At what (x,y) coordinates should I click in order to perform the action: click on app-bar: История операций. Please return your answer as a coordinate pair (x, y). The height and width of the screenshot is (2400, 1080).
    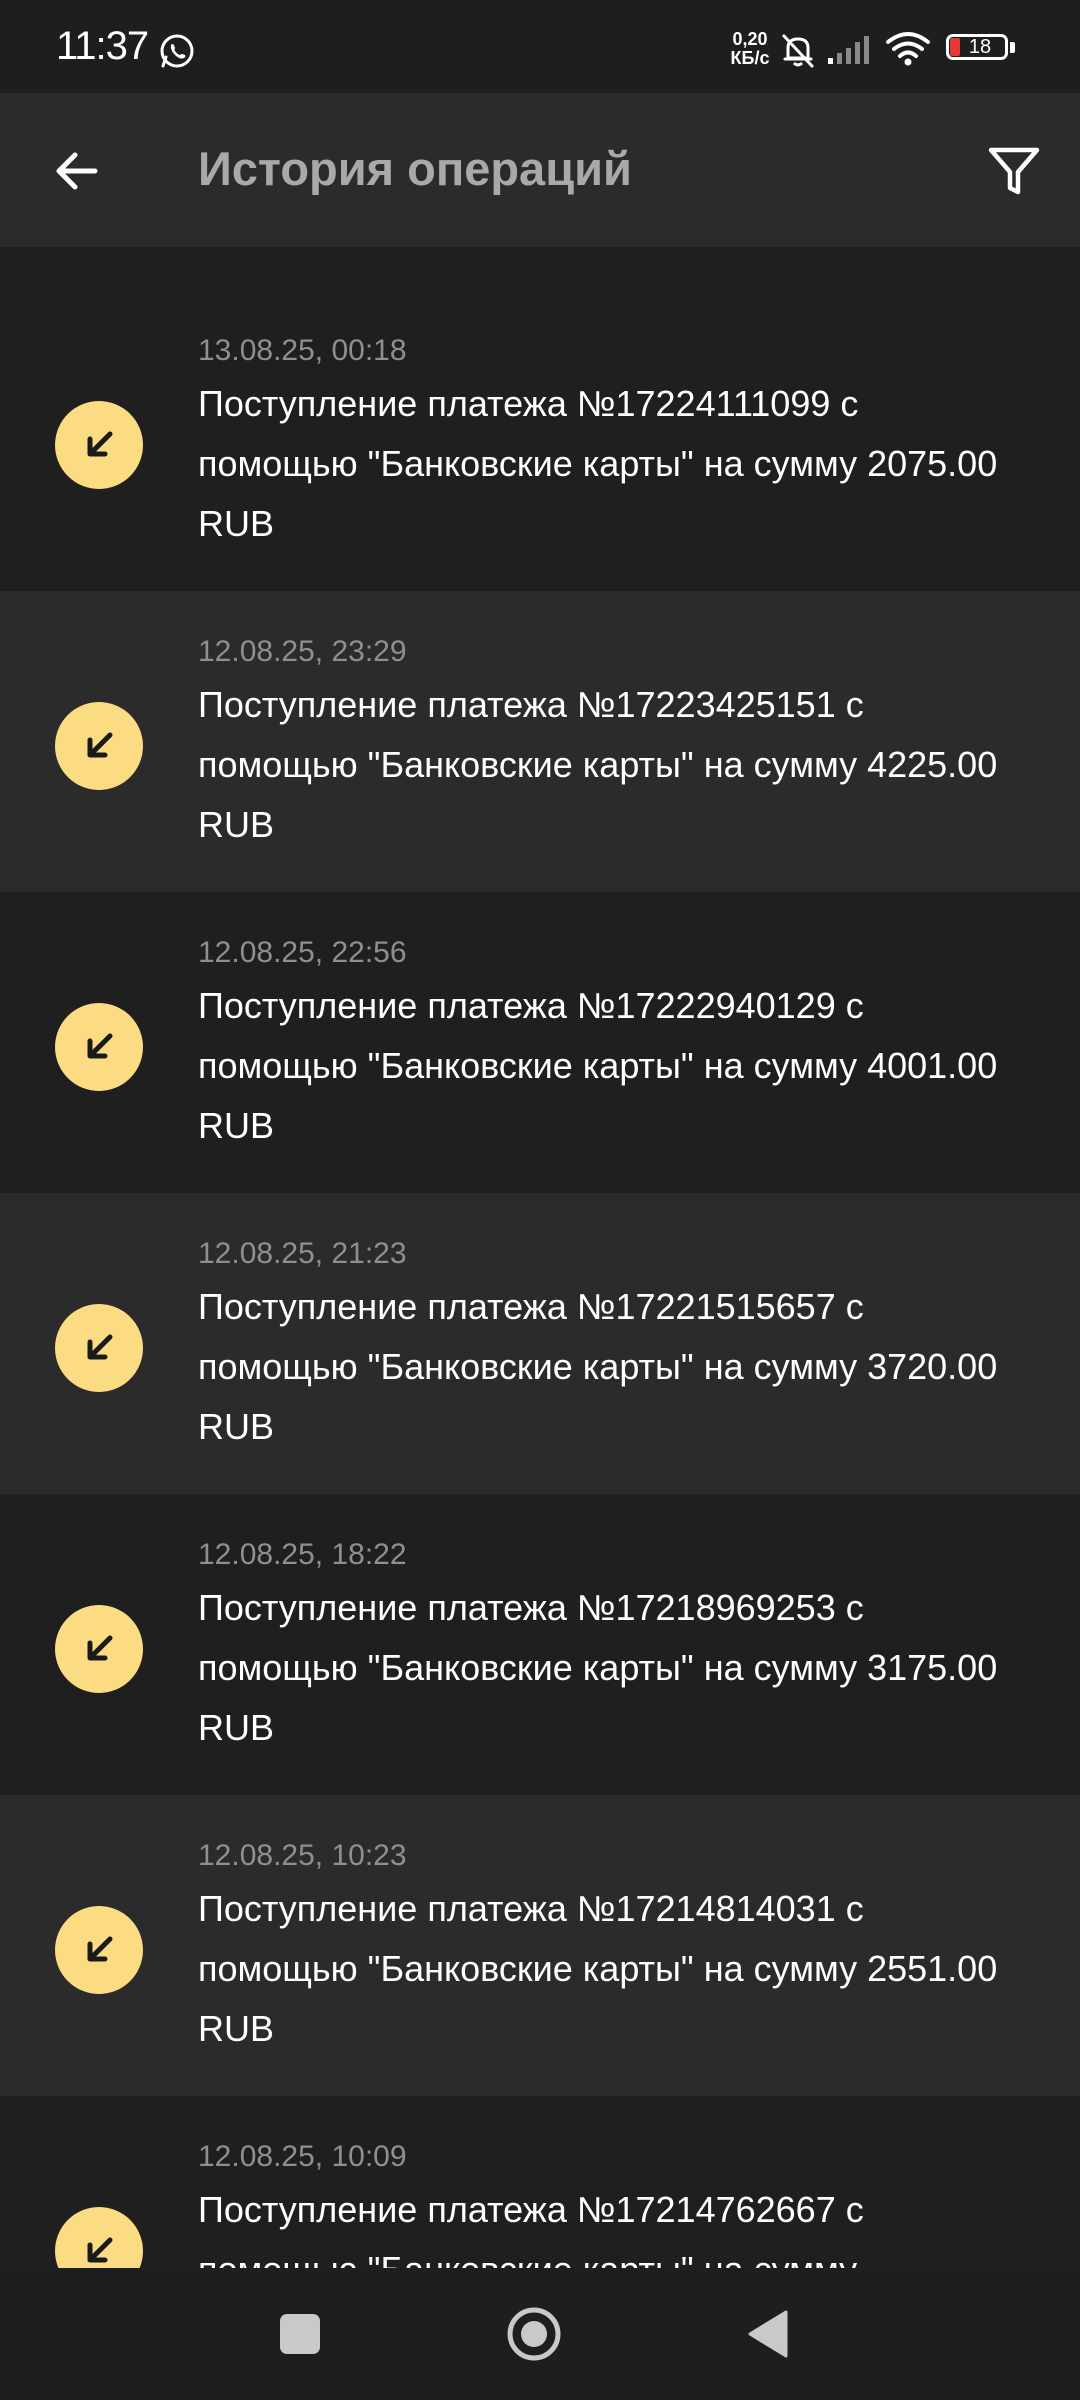
    Looking at the image, I should click on (540, 170).